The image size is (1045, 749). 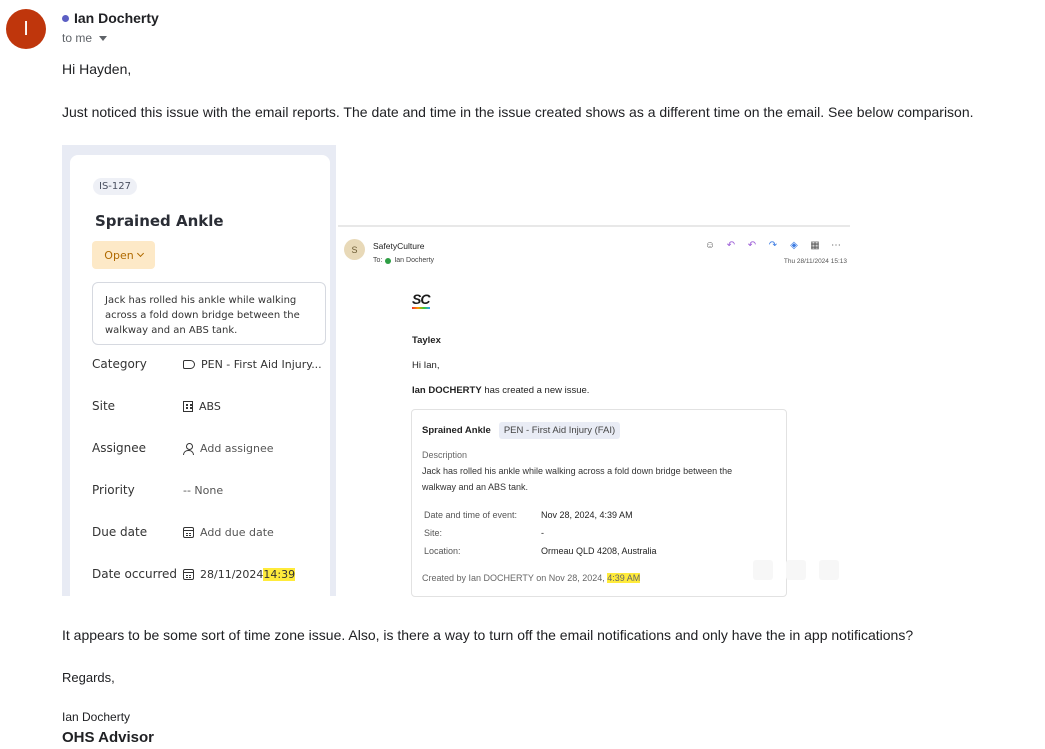 What do you see at coordinates (752, 245) in the screenshot?
I see `reply-all-icon: ↶` at bounding box center [752, 245].